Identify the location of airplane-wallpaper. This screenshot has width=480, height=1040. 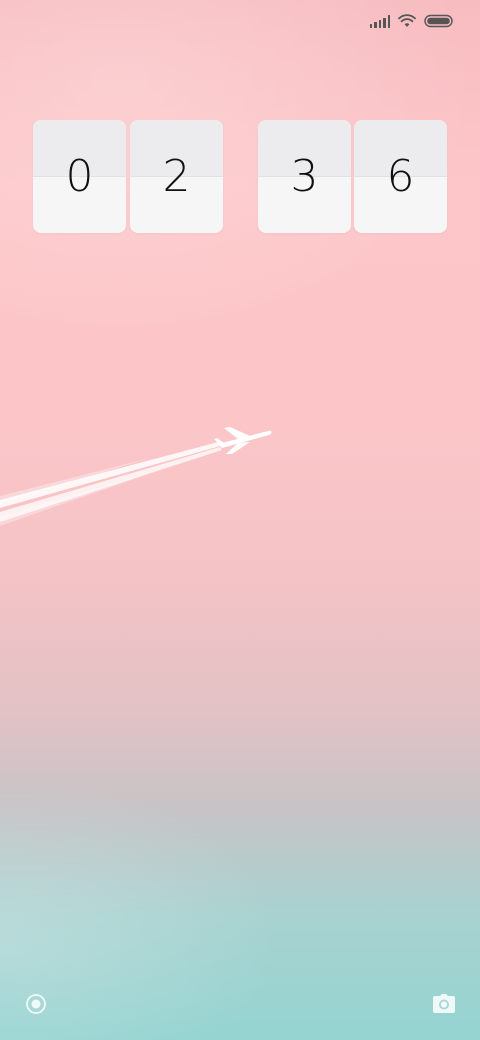
(136, 476).